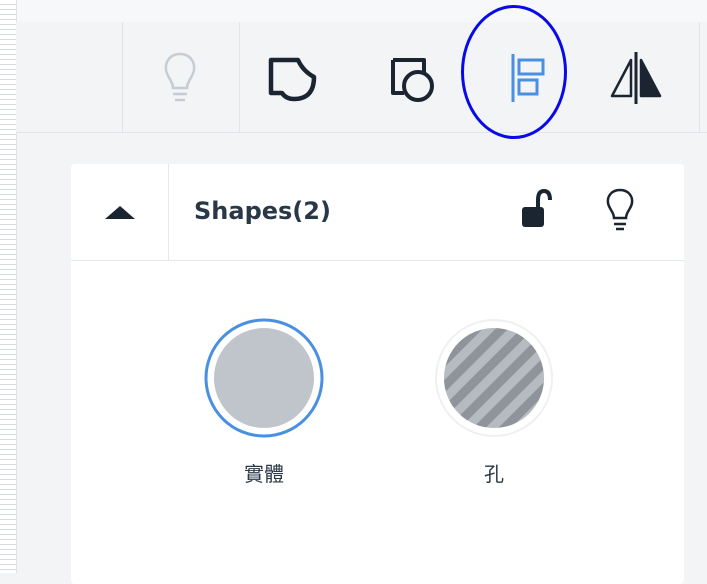 This screenshot has width=707, height=584. I want to click on panel-header: Shapes(2), so click(377, 212).